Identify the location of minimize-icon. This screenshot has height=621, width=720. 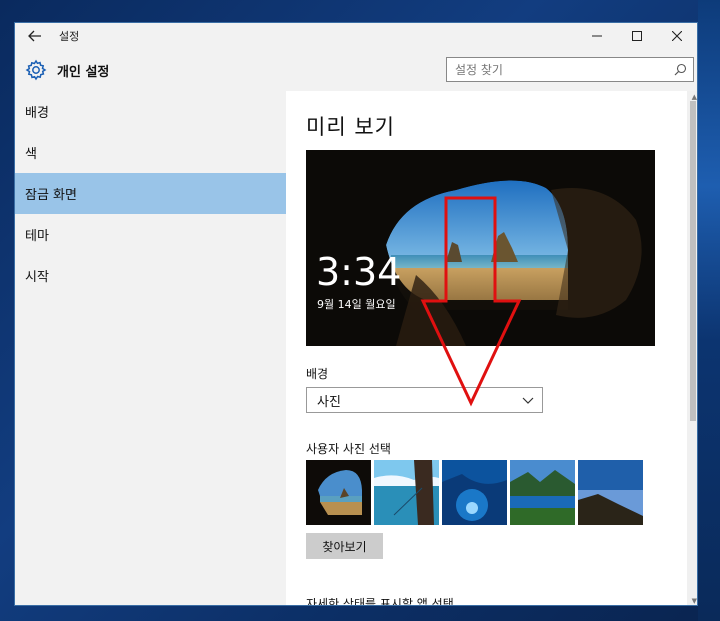
(597, 36).